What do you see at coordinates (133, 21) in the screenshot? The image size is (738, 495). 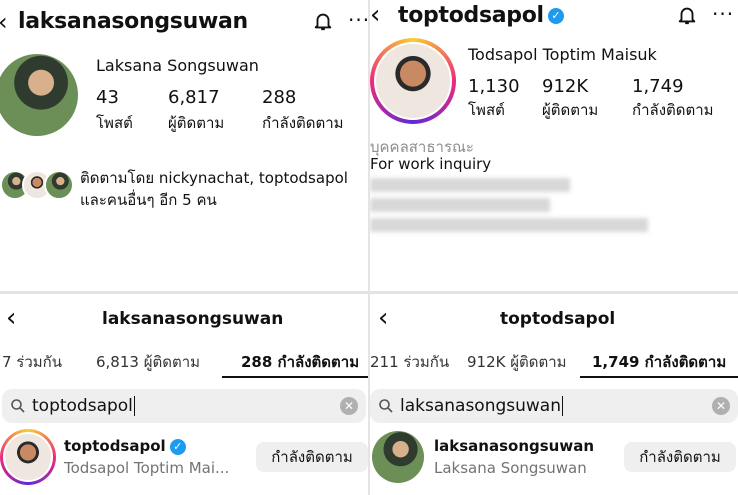 I see `profile-username: laksanasongsuwan` at bounding box center [133, 21].